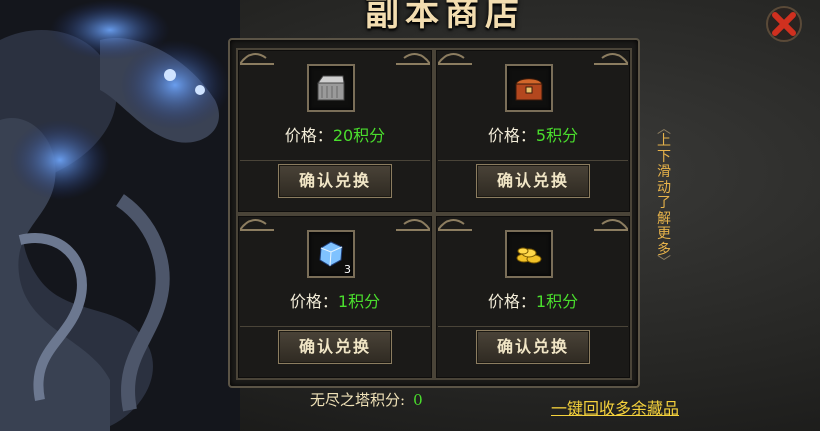 The height and width of the screenshot is (431, 820). What do you see at coordinates (664, 263) in the screenshot?
I see `scroll-down-arrow-icon: ﹀` at bounding box center [664, 263].